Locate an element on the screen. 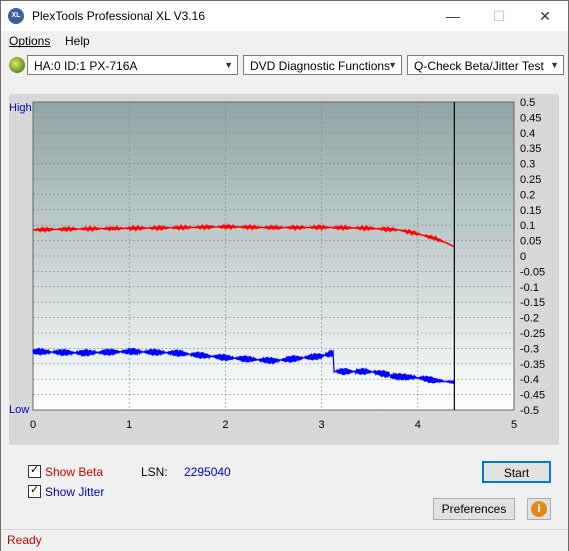 The image size is (569, 551). menu-help: Help is located at coordinates (77, 41).